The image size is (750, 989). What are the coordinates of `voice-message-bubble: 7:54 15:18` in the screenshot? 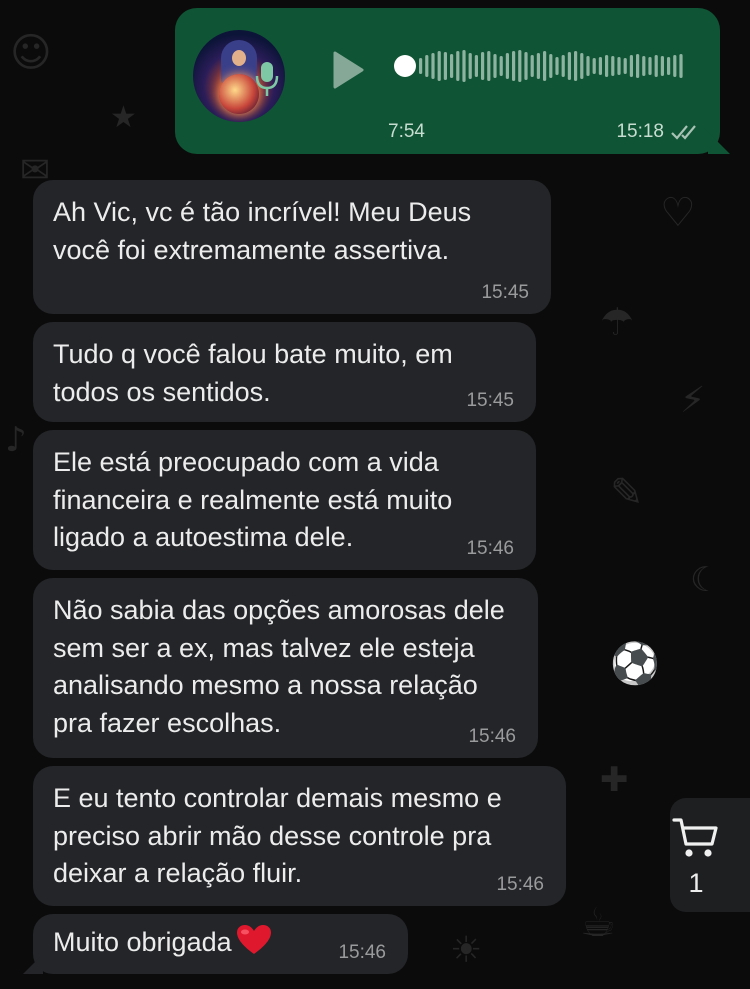 It's located at (452, 81).